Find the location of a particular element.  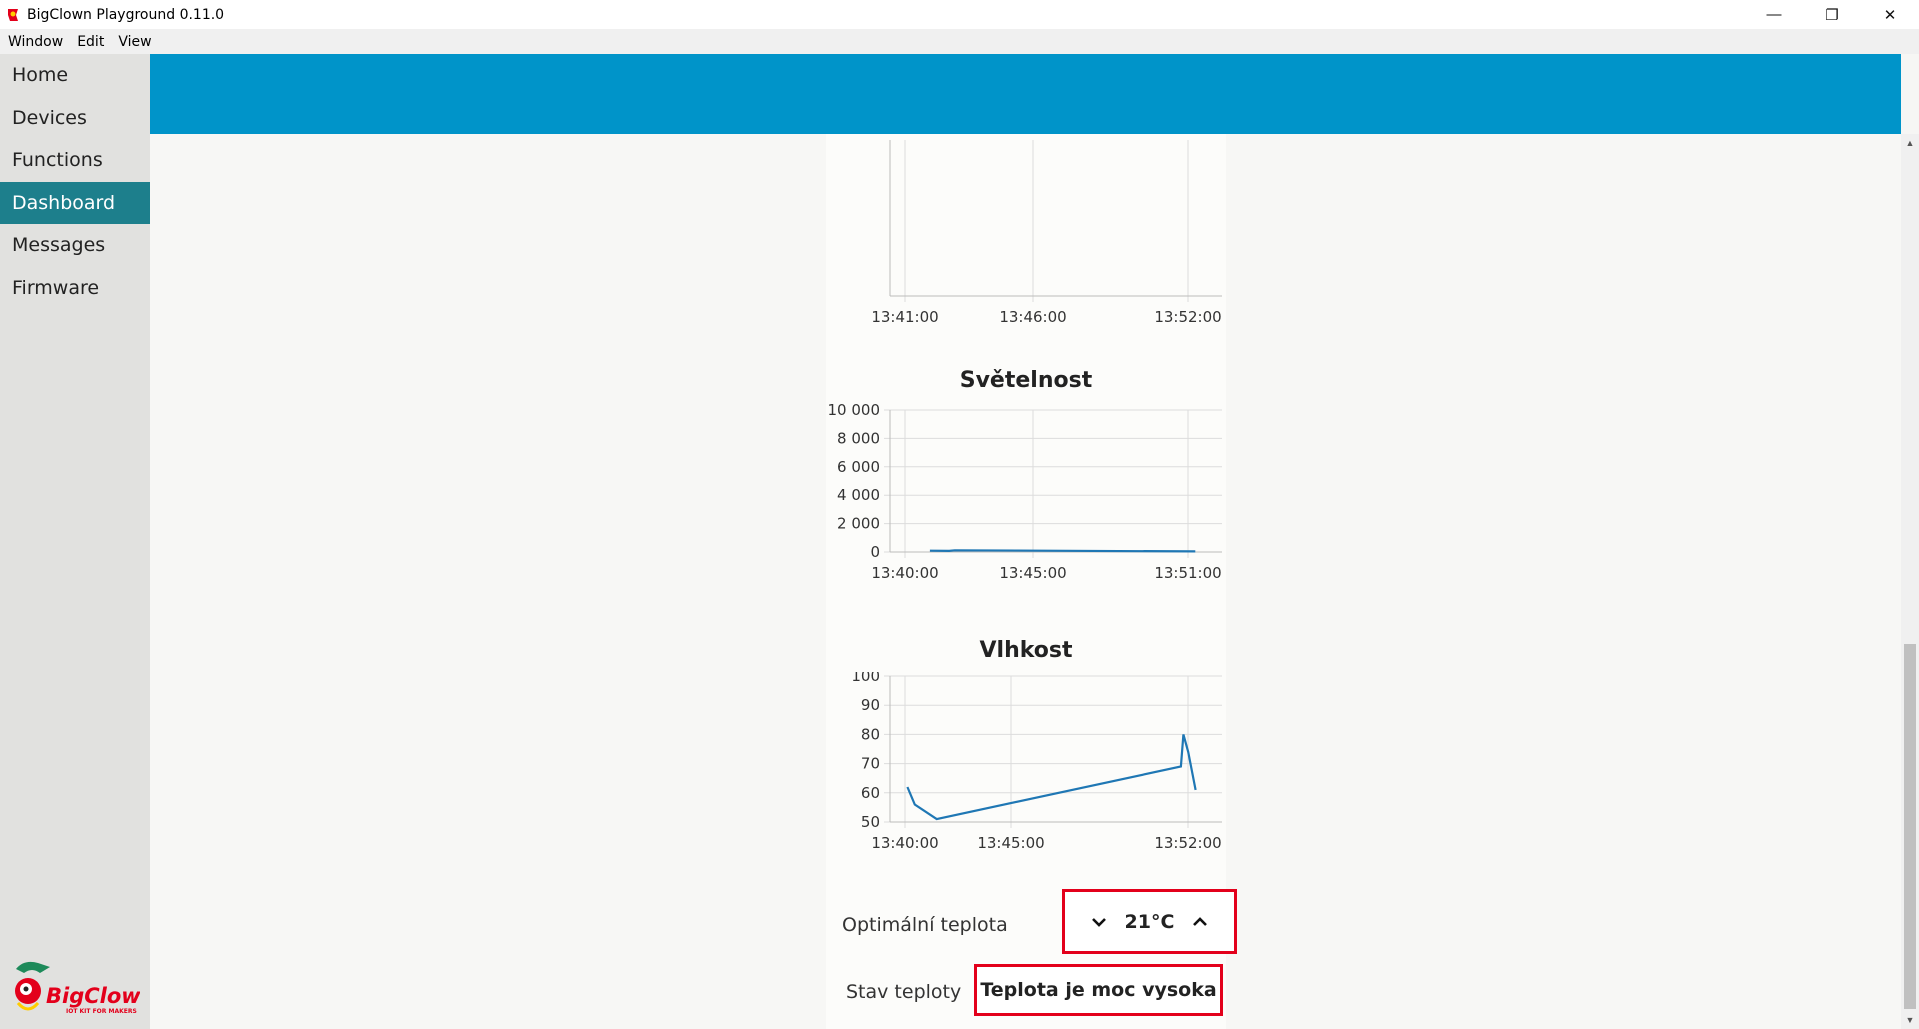

vertical-scrollbar: ▲ ▼ is located at coordinates (1910, 581).